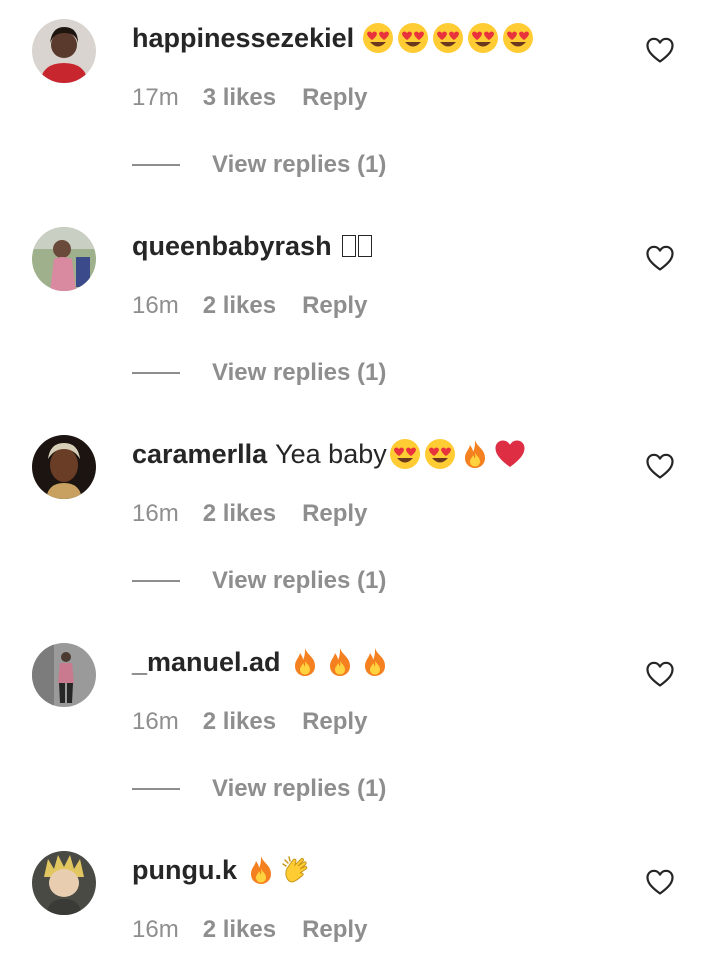  Describe the element at coordinates (206, 662) in the screenshot. I see `username: _manuel.ad` at that location.